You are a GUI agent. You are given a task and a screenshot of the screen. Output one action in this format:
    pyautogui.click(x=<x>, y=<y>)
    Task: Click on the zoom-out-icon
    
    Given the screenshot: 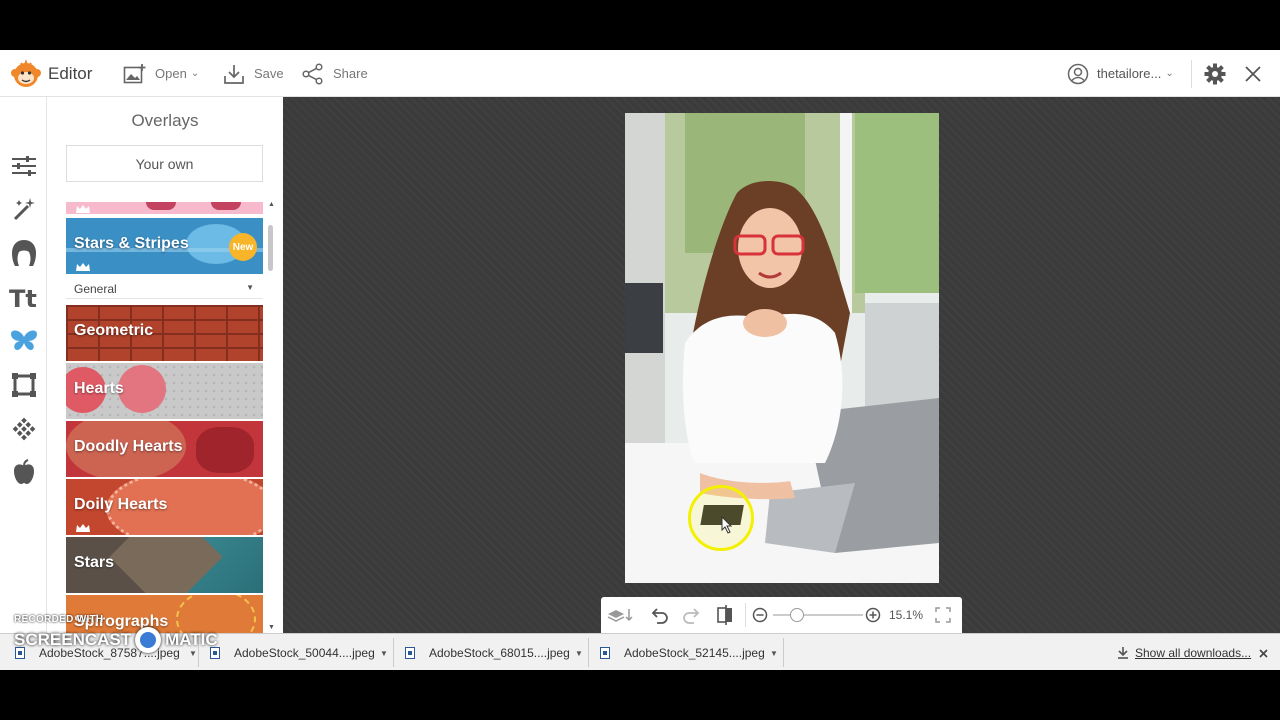 What is the action you would take?
    pyautogui.click(x=760, y=615)
    